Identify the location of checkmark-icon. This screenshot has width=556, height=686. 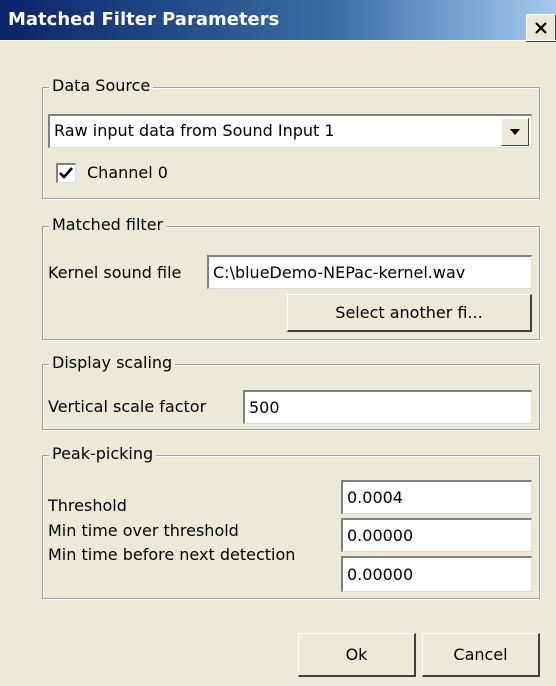
(66, 173).